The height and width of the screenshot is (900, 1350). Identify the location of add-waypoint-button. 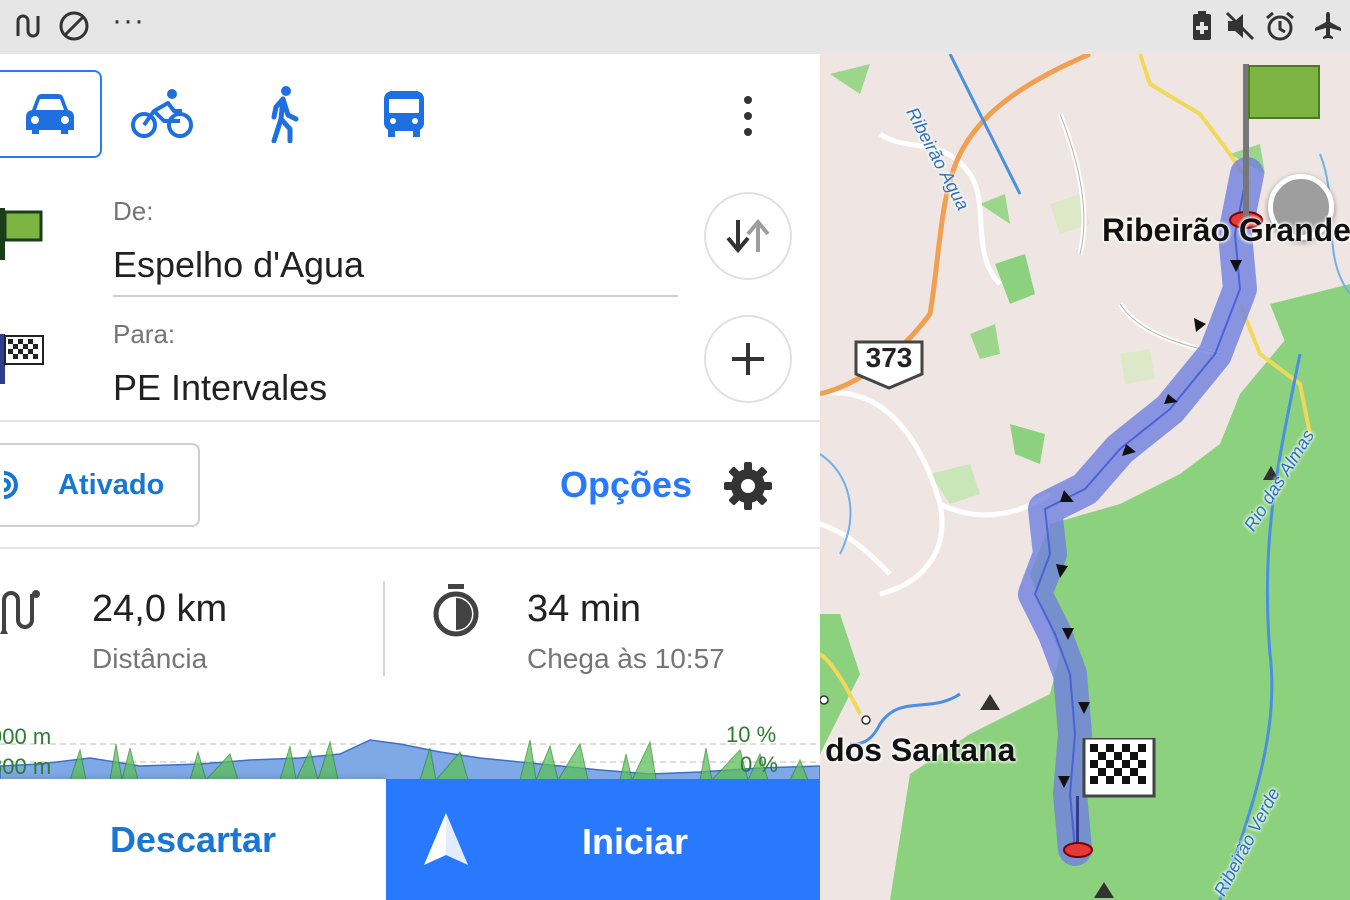
(748, 359).